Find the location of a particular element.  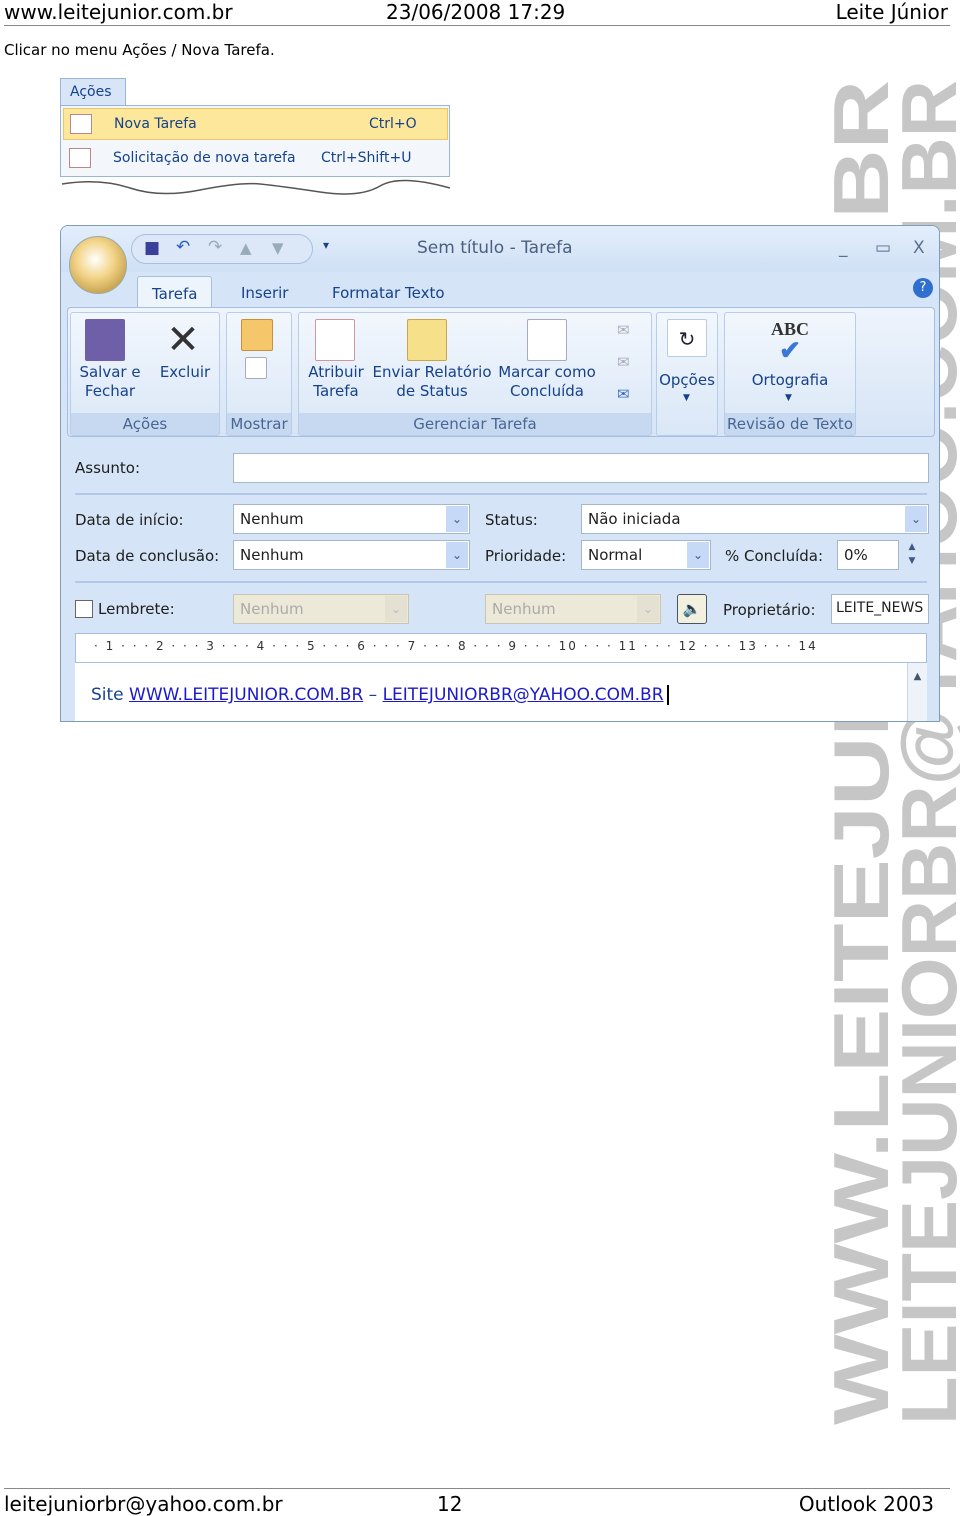

priority-select: Normal ⌄ is located at coordinates (646, 555).